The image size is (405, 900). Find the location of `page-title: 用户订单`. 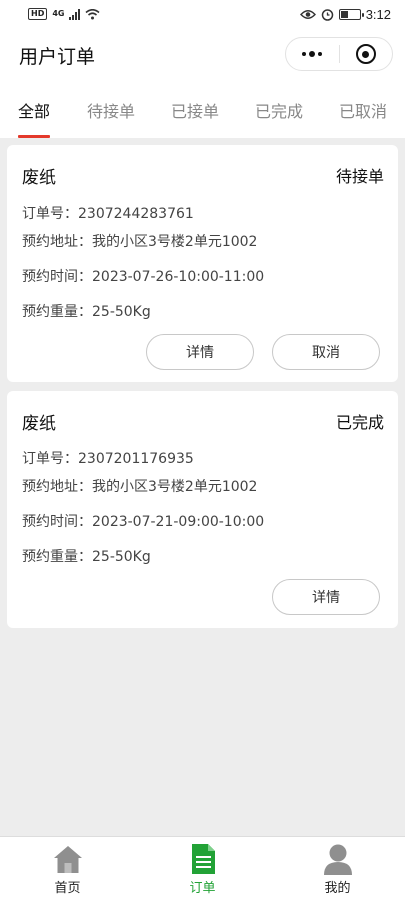

page-title: 用户订单 is located at coordinates (57, 56).